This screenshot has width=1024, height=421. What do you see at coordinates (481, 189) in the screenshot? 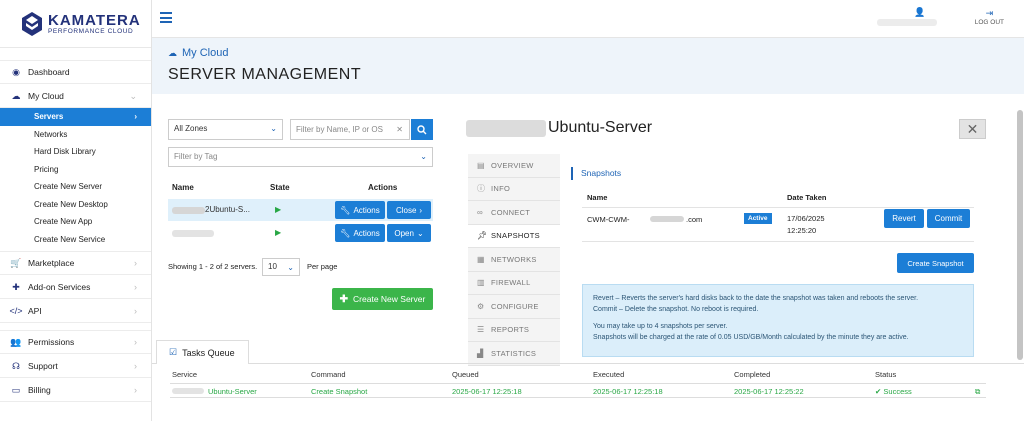
I see `info-icon: ⓘ` at bounding box center [481, 189].